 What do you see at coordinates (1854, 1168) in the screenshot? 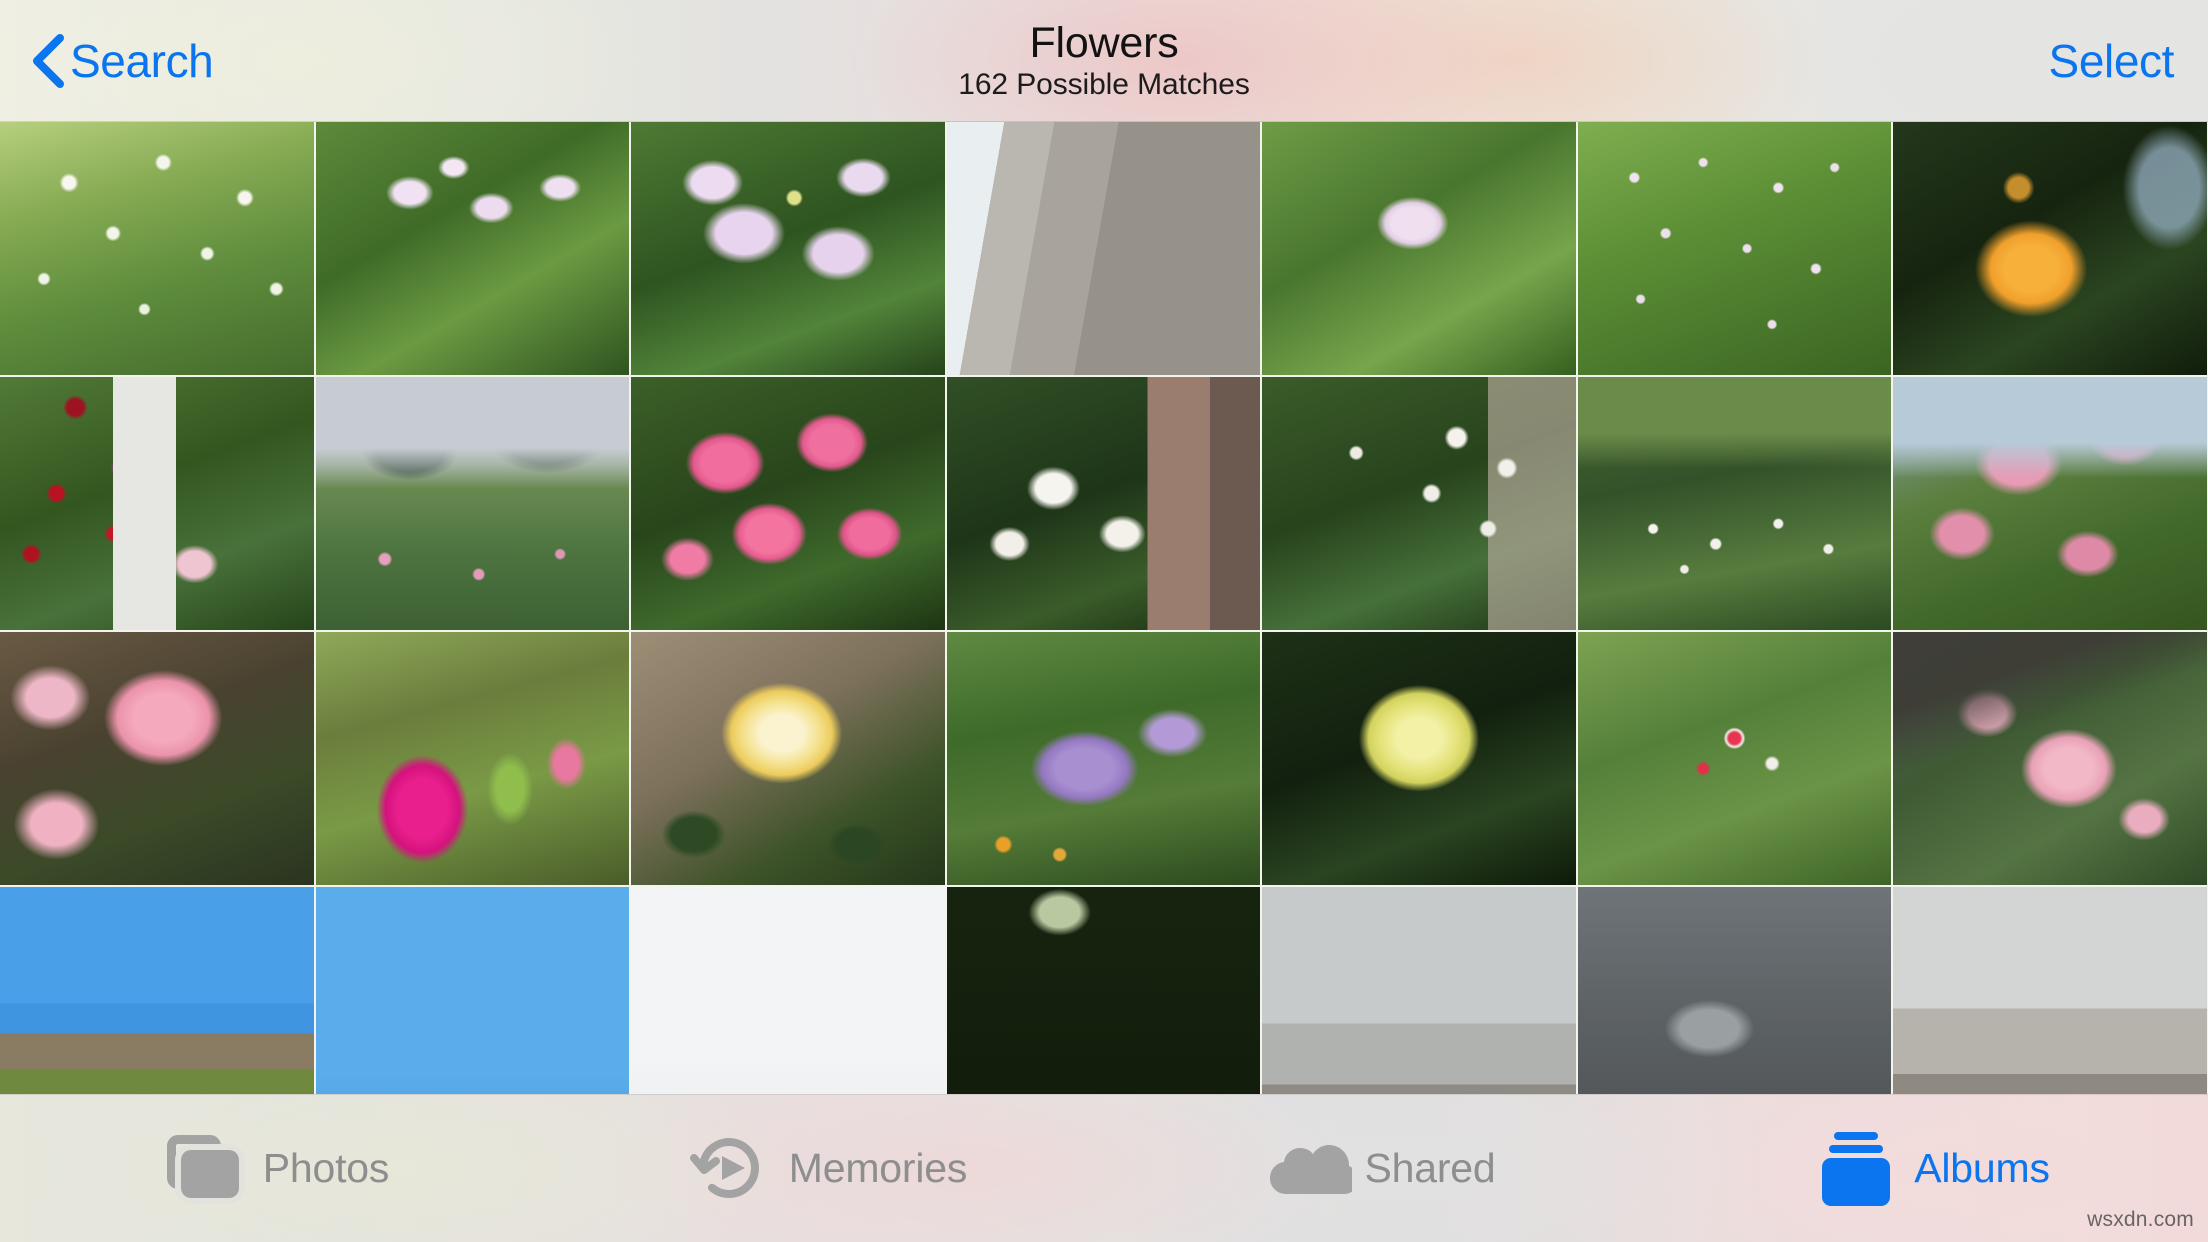
I see `albums-icon` at bounding box center [1854, 1168].